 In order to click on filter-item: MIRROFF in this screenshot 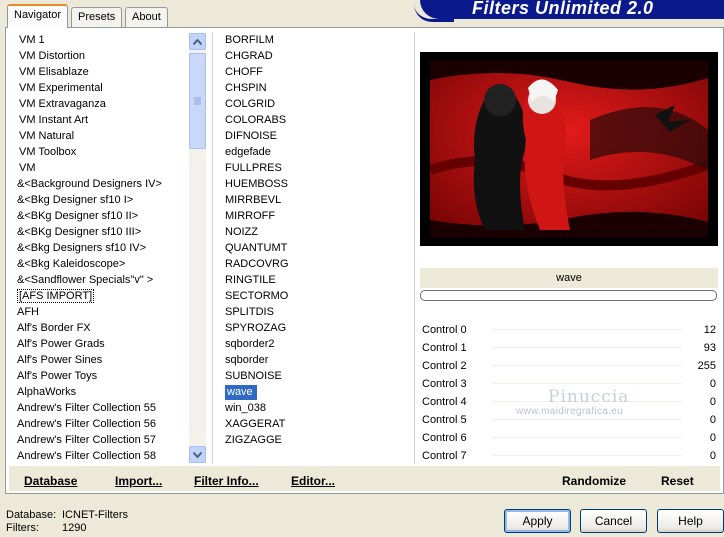, I will do `click(318, 216)`.